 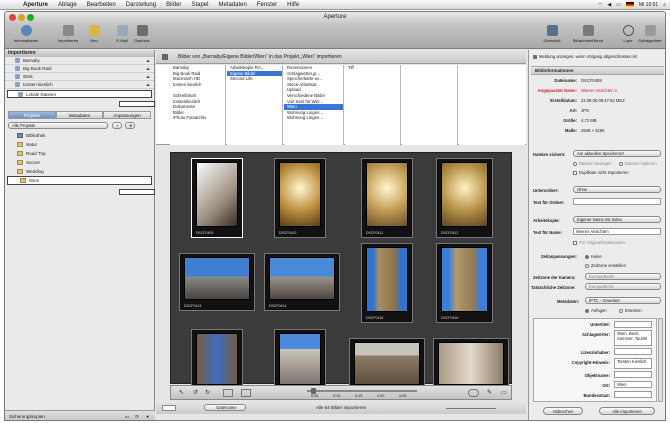 What do you see at coordinates (535, 56) in the screenshot?
I see `checkbox-icon` at bounding box center [535, 56].